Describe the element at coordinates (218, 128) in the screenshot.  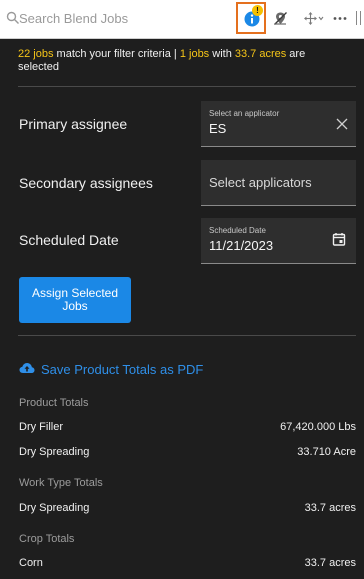
I see `field-value: ES` at that location.